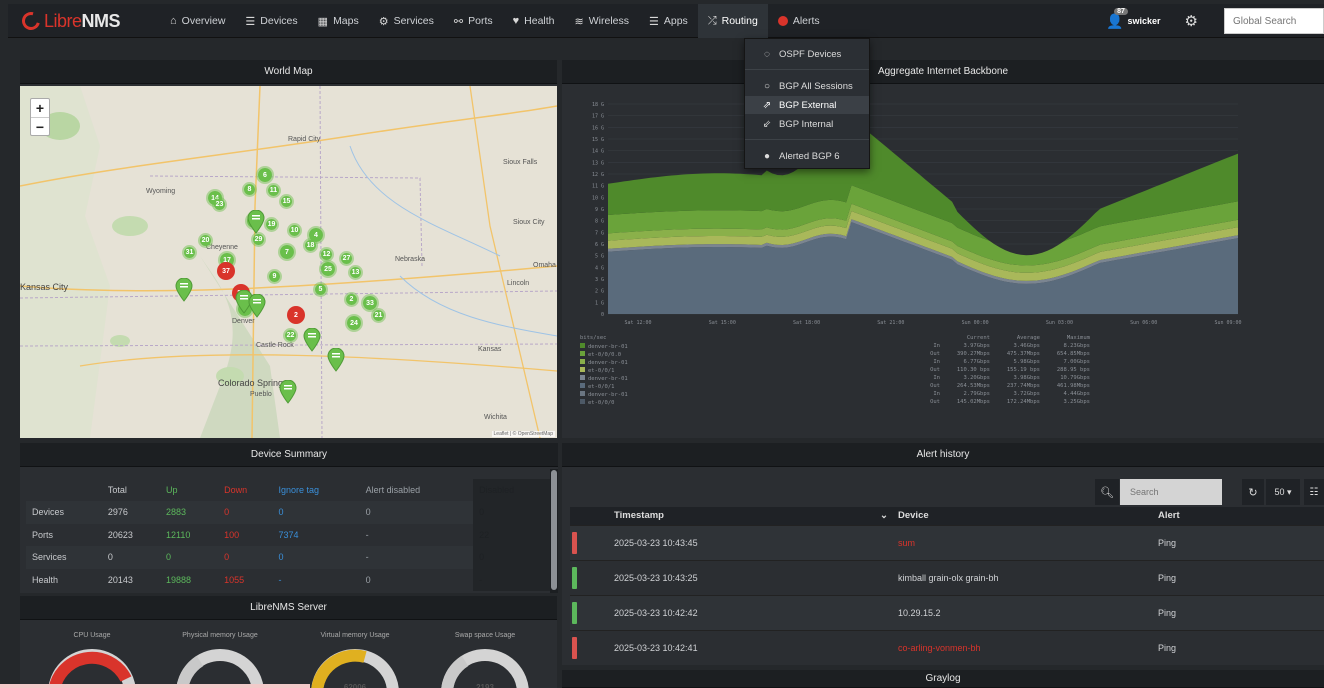  What do you see at coordinates (1171, 492) in the screenshot?
I see `alert-search-input` at bounding box center [1171, 492].